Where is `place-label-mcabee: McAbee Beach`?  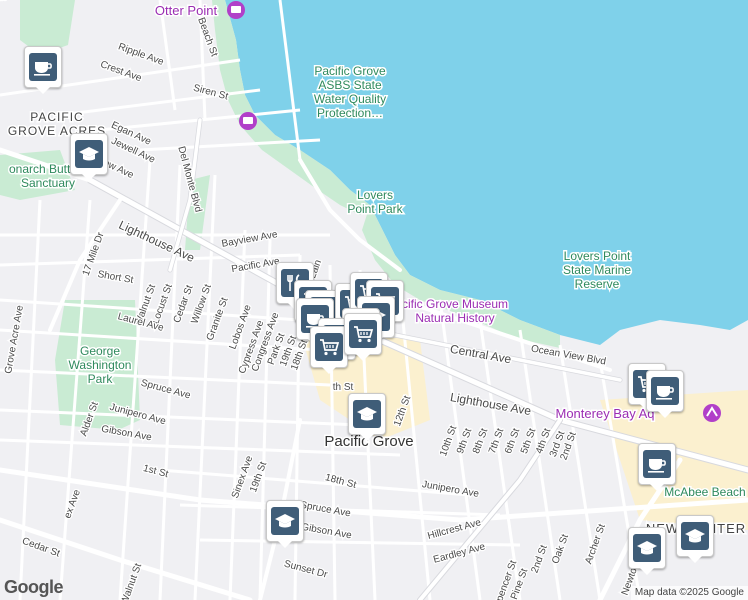 place-label-mcabee: McAbee Beach is located at coordinates (705, 492).